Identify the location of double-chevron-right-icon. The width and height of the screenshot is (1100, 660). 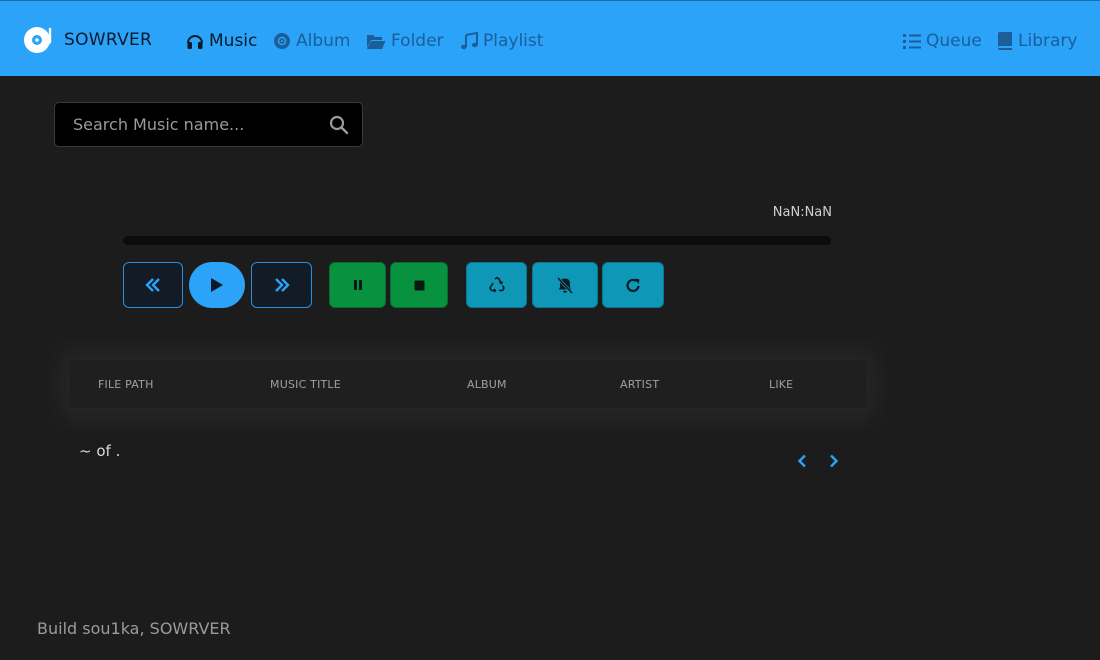
(282, 285).